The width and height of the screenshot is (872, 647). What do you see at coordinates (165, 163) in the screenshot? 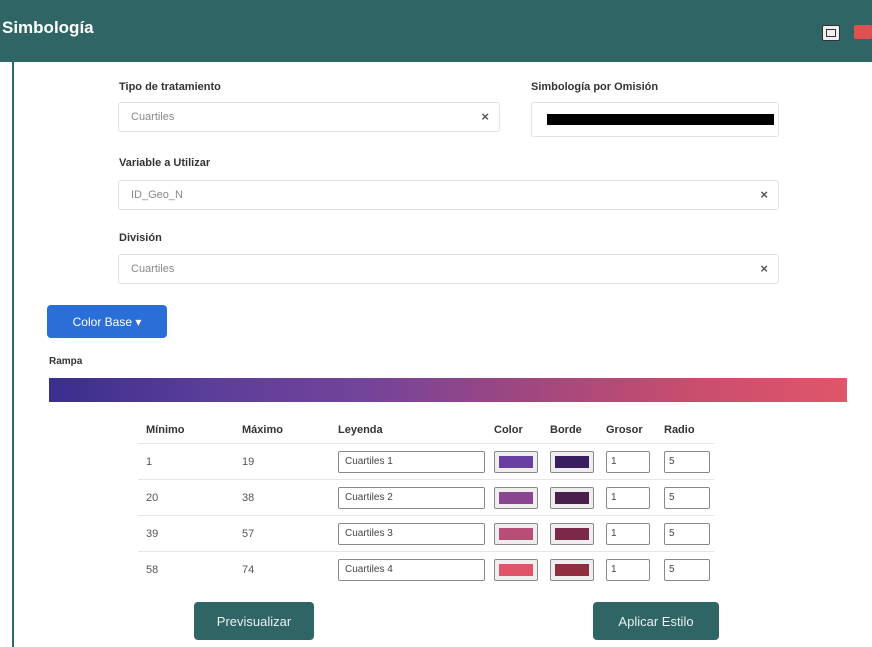
I see `variable-label: Variable a Utilizar` at bounding box center [165, 163].